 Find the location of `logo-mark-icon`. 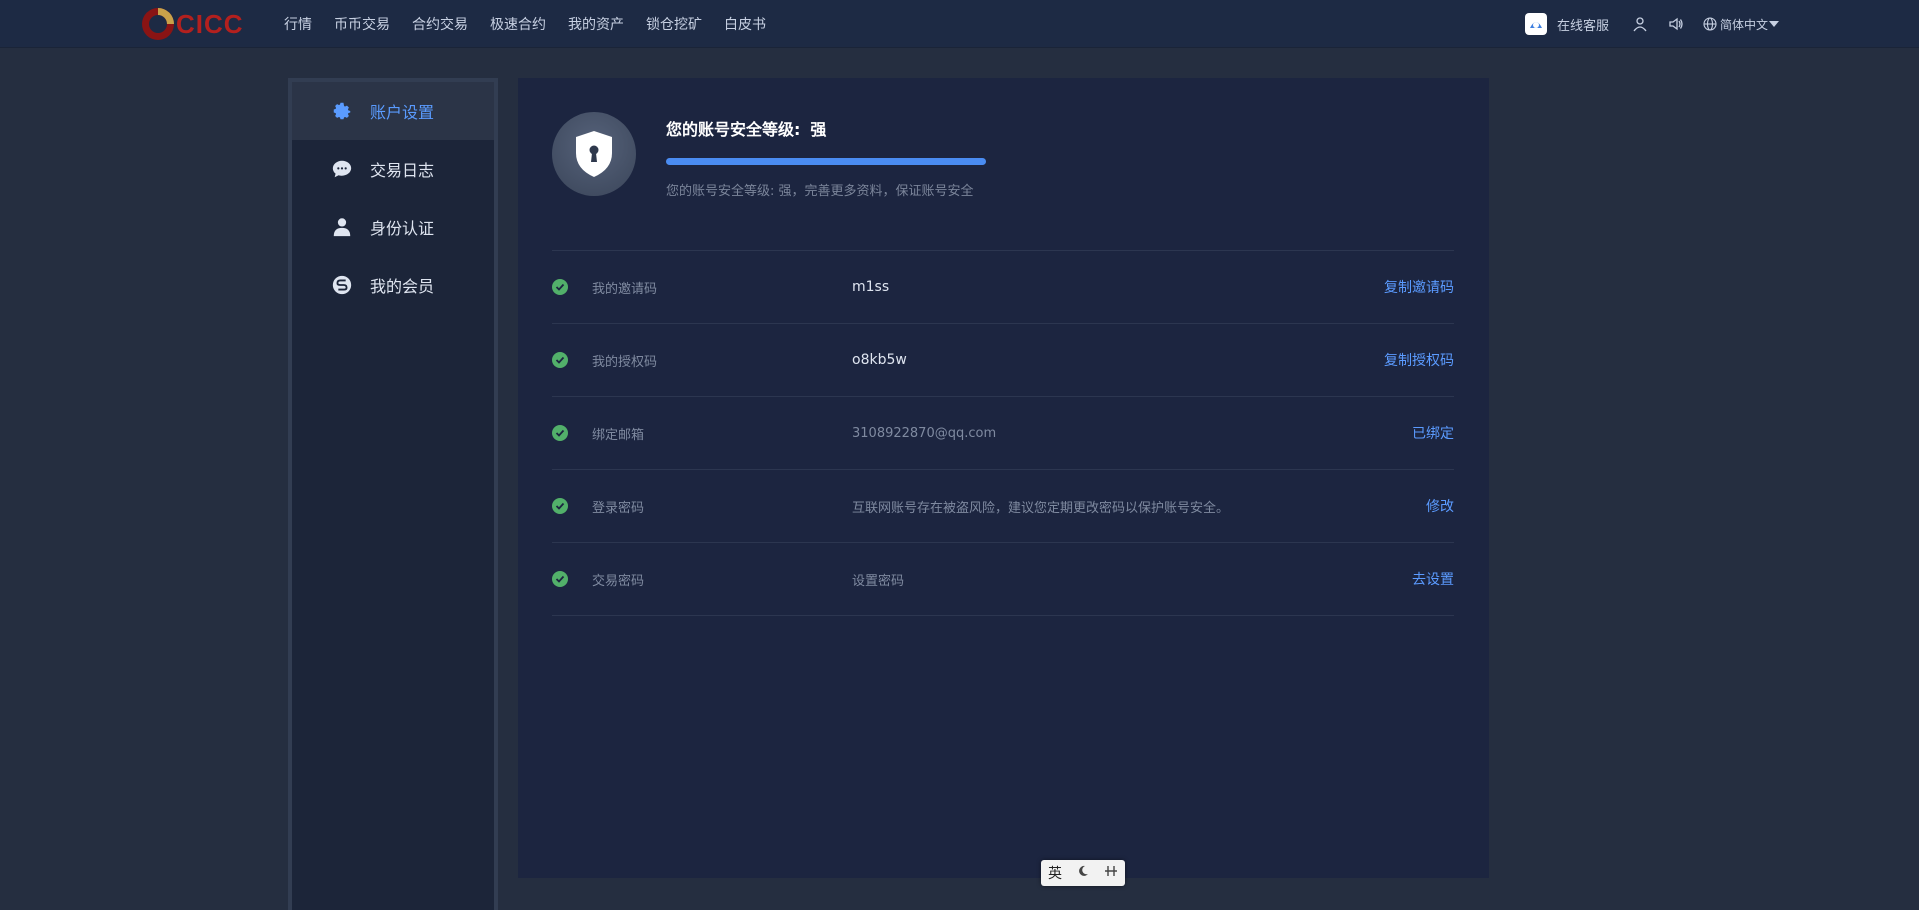

logo-mark-icon is located at coordinates (158, 24).